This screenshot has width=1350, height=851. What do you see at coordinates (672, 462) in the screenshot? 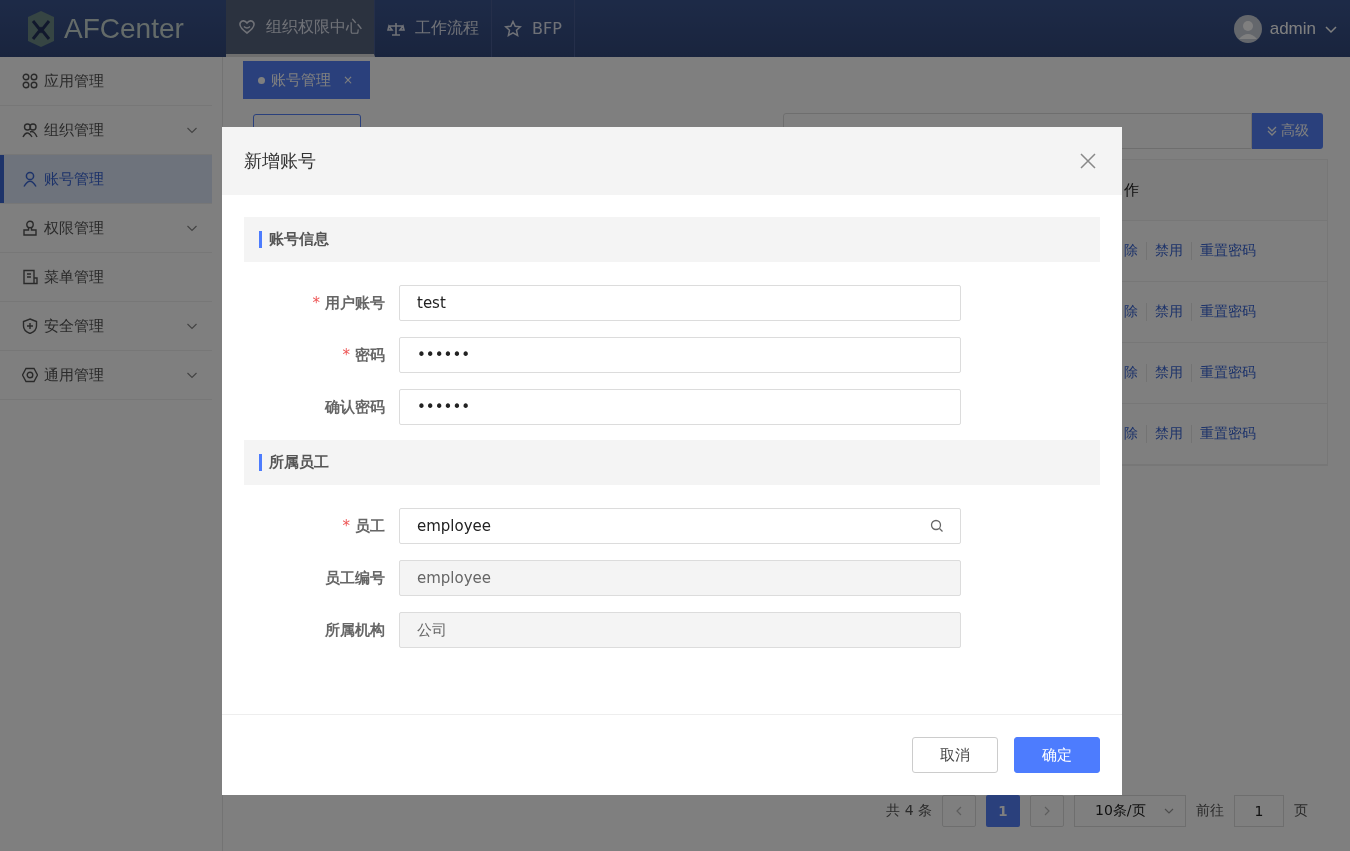
I see `section-header: 所属员工` at bounding box center [672, 462].